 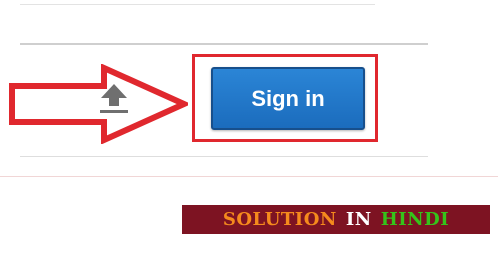 What do you see at coordinates (114, 98) in the screenshot?
I see `upload-icon` at bounding box center [114, 98].